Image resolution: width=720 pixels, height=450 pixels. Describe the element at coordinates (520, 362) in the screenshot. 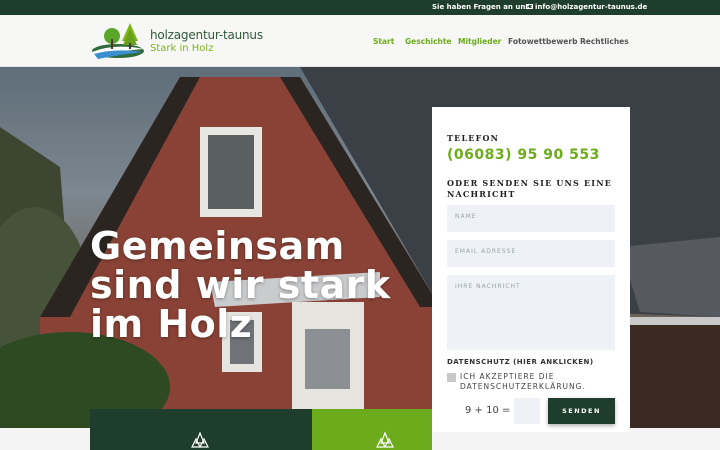

I see `privacy-link: DATENSCHUTZ (HIER ANKLICKEN)` at that location.